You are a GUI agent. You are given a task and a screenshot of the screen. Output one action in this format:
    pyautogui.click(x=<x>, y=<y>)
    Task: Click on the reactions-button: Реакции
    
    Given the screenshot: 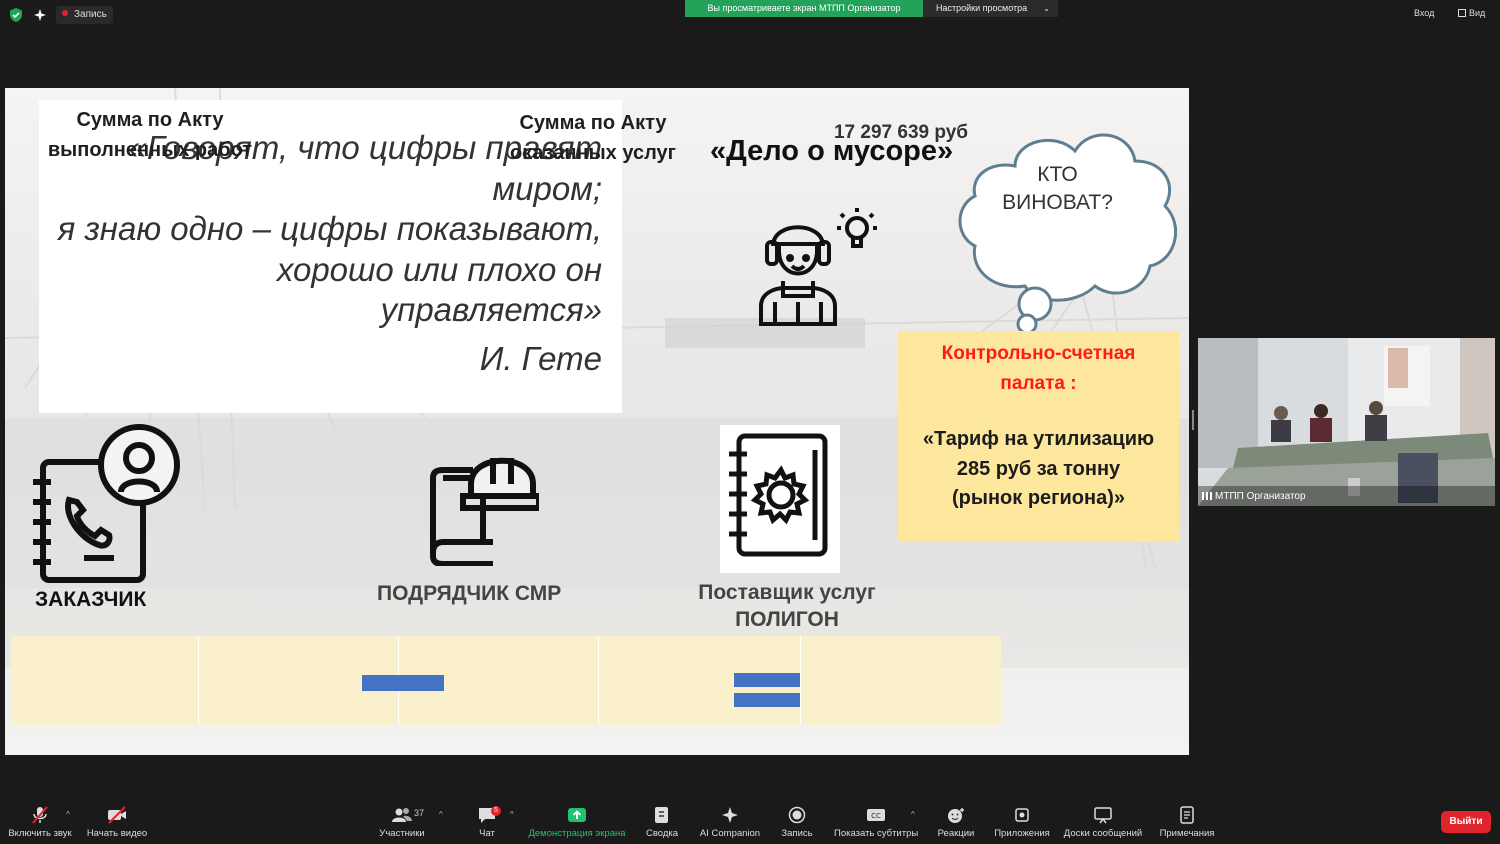 What is the action you would take?
    pyautogui.click(x=956, y=822)
    